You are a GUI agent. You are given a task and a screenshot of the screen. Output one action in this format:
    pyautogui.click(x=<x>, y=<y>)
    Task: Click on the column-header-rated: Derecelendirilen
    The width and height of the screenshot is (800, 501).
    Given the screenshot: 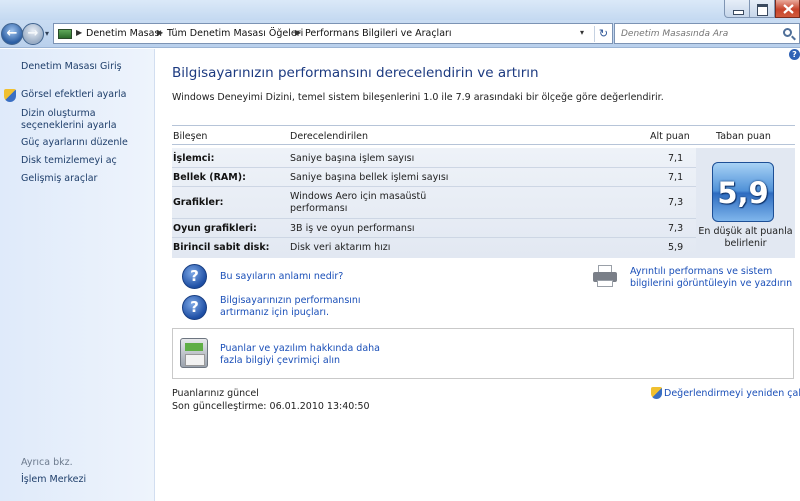 What is the action you would take?
    pyautogui.click(x=329, y=136)
    